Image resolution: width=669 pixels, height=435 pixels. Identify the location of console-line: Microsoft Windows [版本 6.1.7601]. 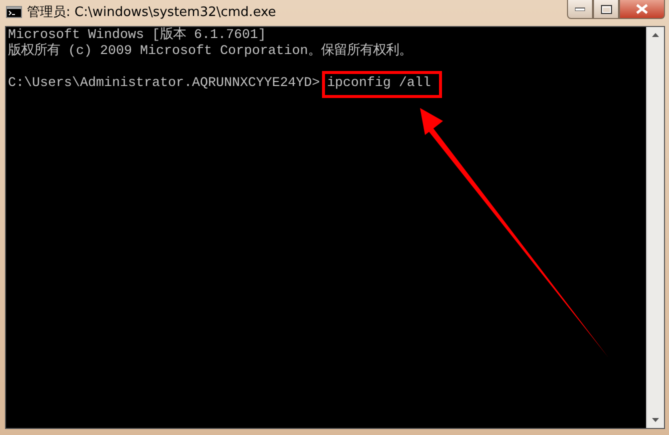
(137, 35).